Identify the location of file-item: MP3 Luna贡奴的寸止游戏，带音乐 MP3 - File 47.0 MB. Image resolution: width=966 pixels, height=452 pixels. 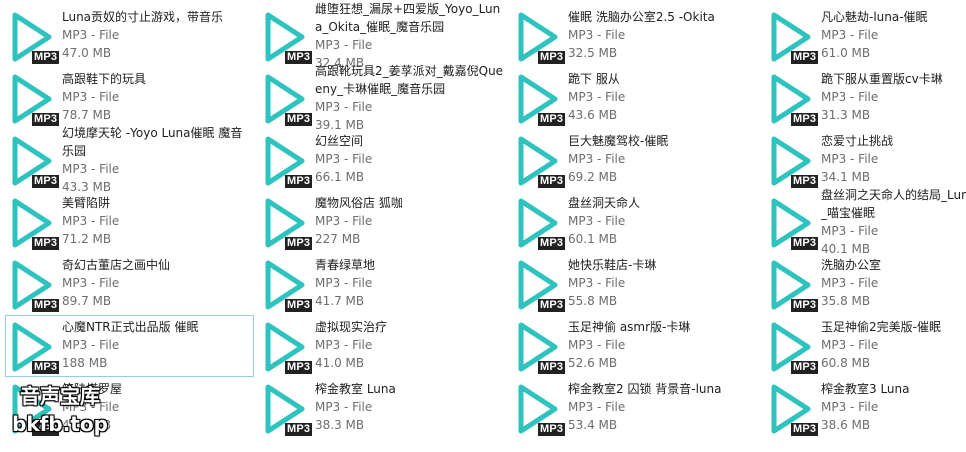
(129, 36).